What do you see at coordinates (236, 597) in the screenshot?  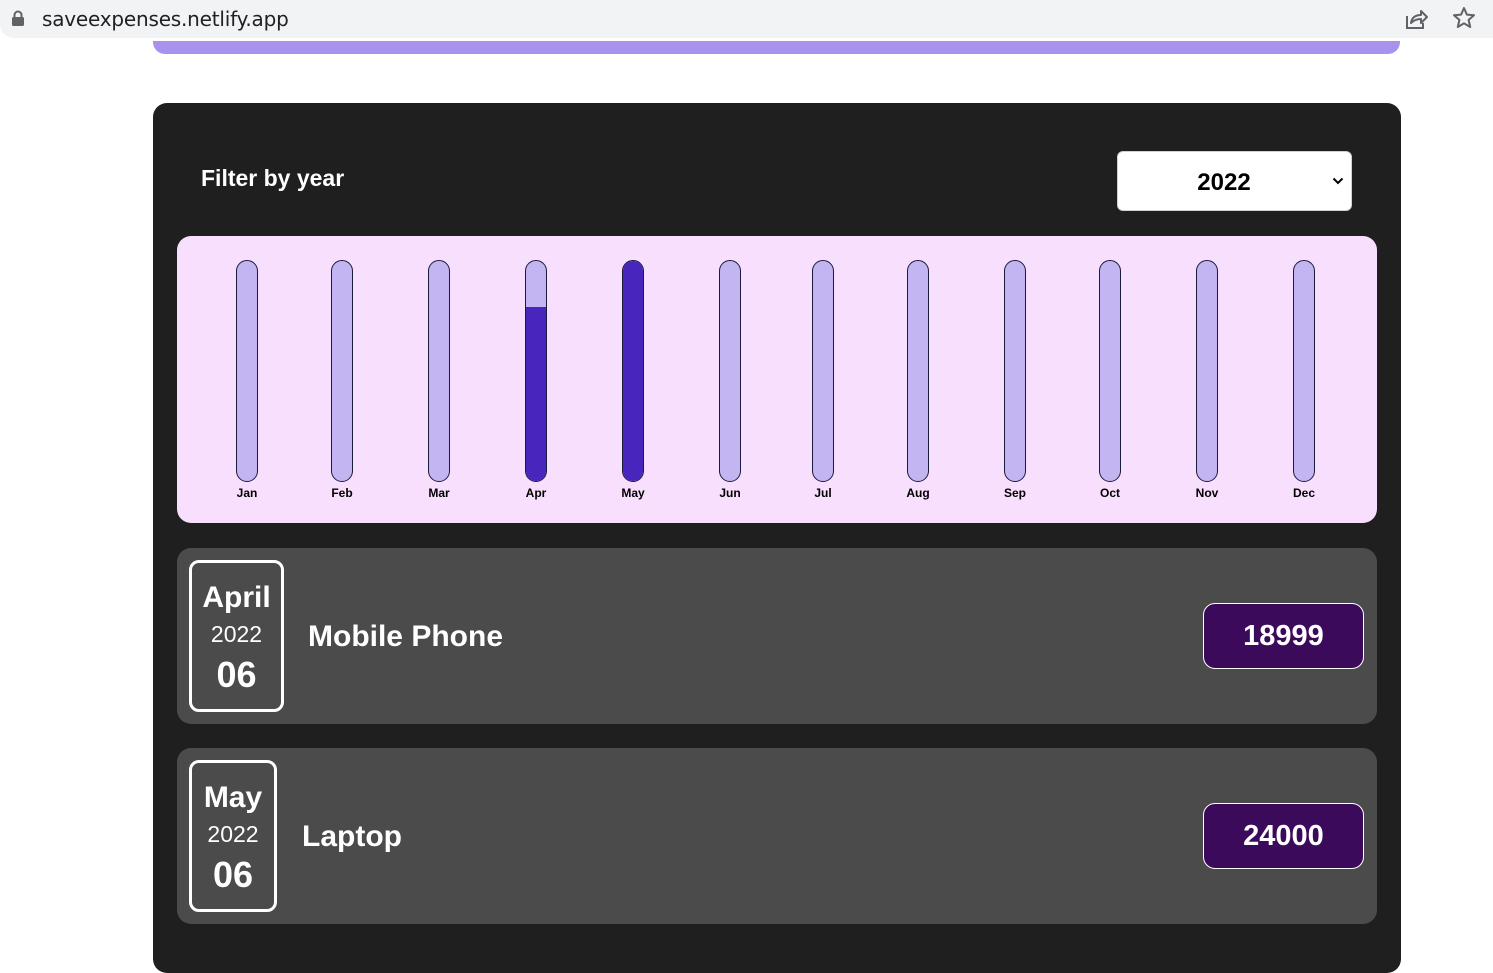 I see `expense-date-month: April` at bounding box center [236, 597].